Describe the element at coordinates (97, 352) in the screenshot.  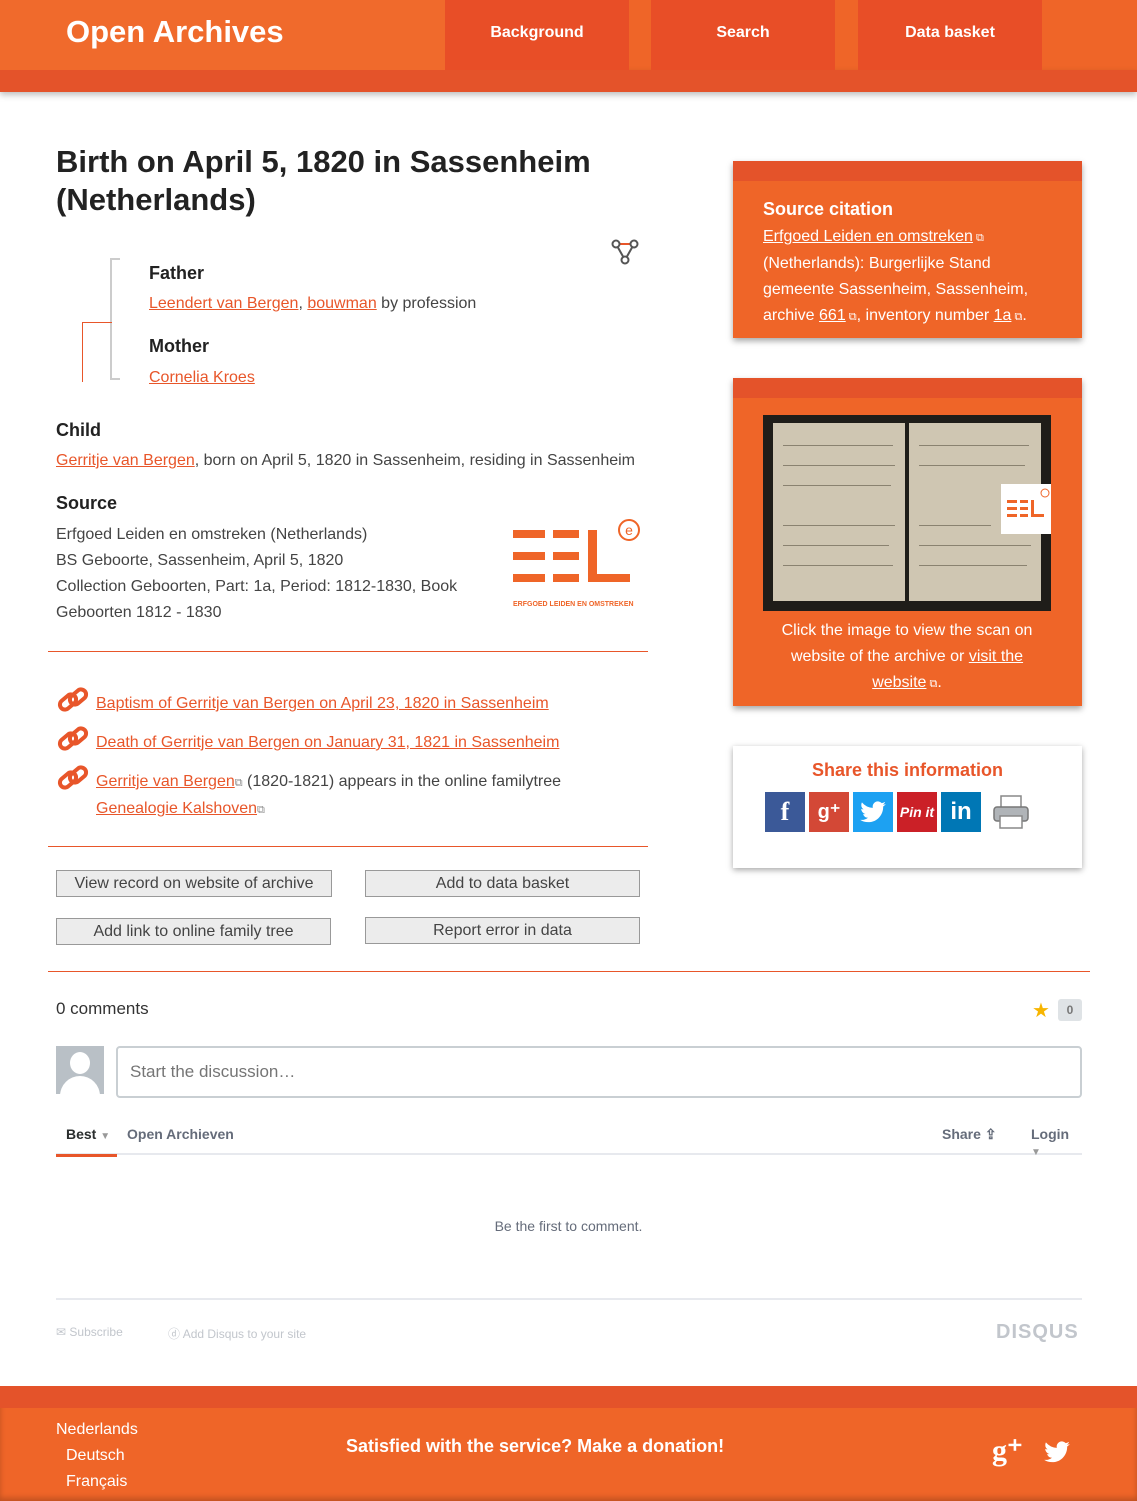
I see `parents-connector` at that location.